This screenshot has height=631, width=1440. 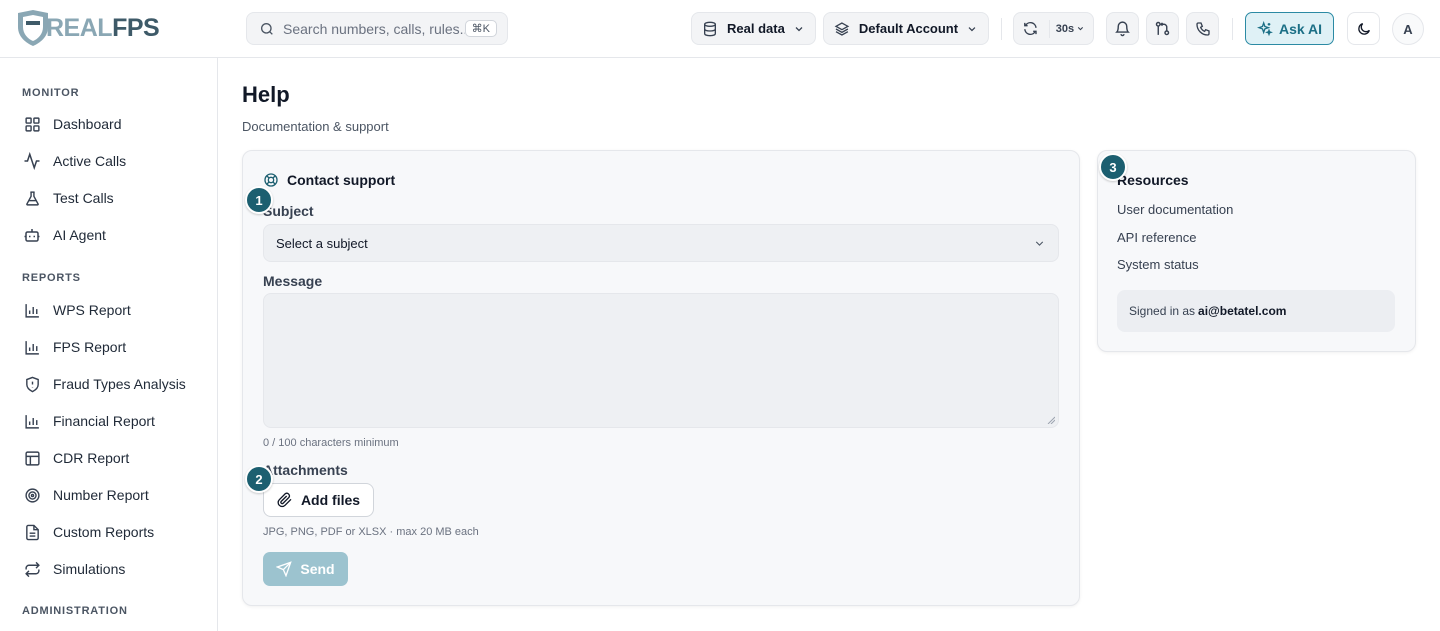 What do you see at coordinates (1065, 29) in the screenshot?
I see `refresh-interval: 30s` at bounding box center [1065, 29].